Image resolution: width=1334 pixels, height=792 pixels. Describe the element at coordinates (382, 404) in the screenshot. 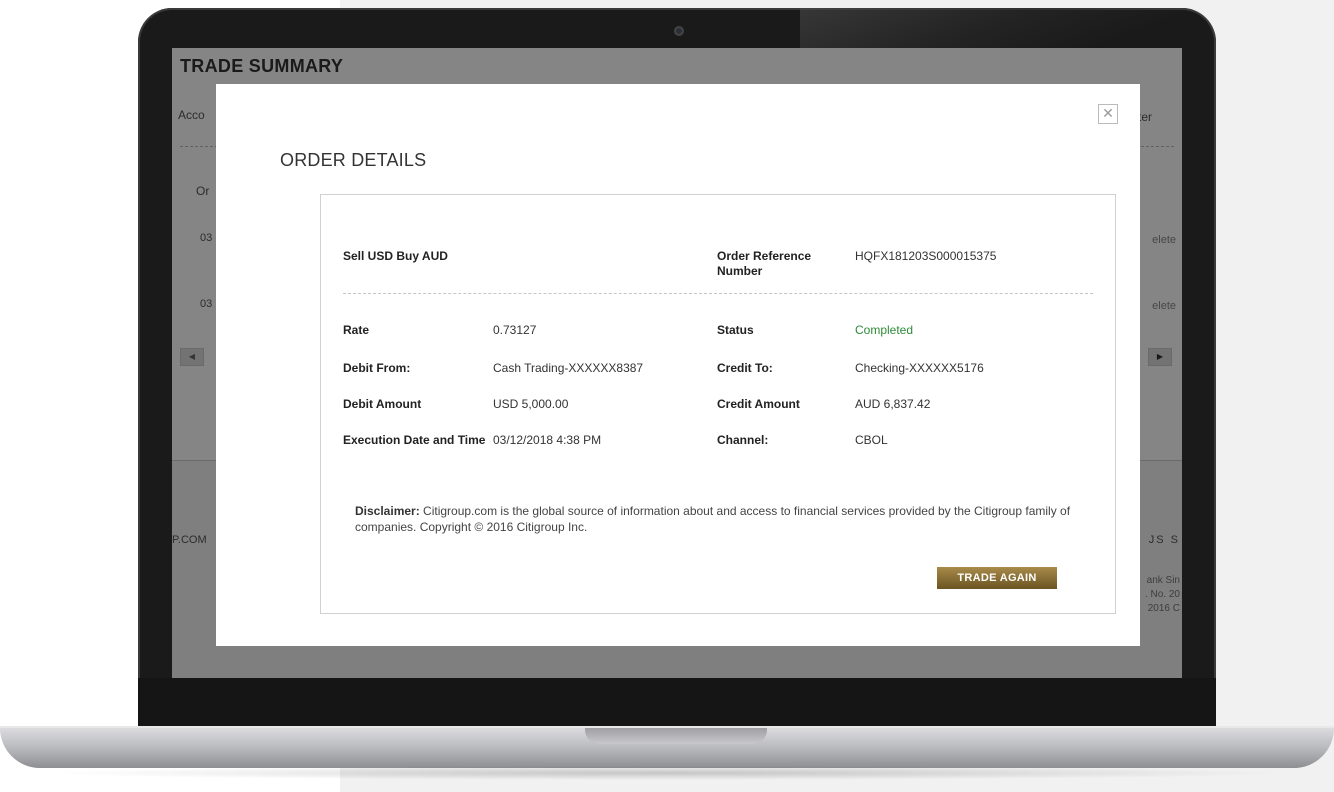

I see `debit-amount-label: Debit Amount` at that location.